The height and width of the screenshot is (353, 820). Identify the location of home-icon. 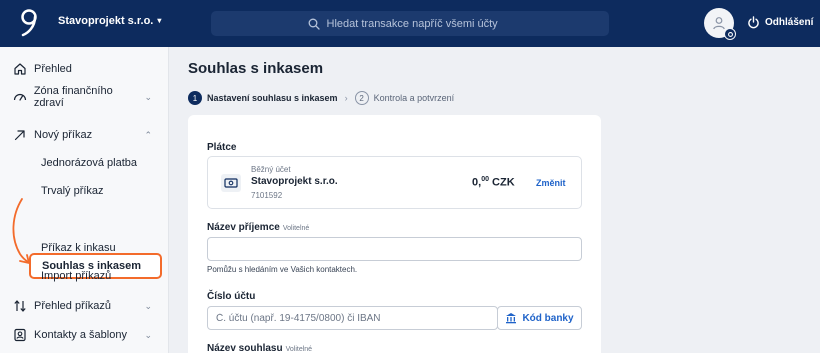
(20, 69).